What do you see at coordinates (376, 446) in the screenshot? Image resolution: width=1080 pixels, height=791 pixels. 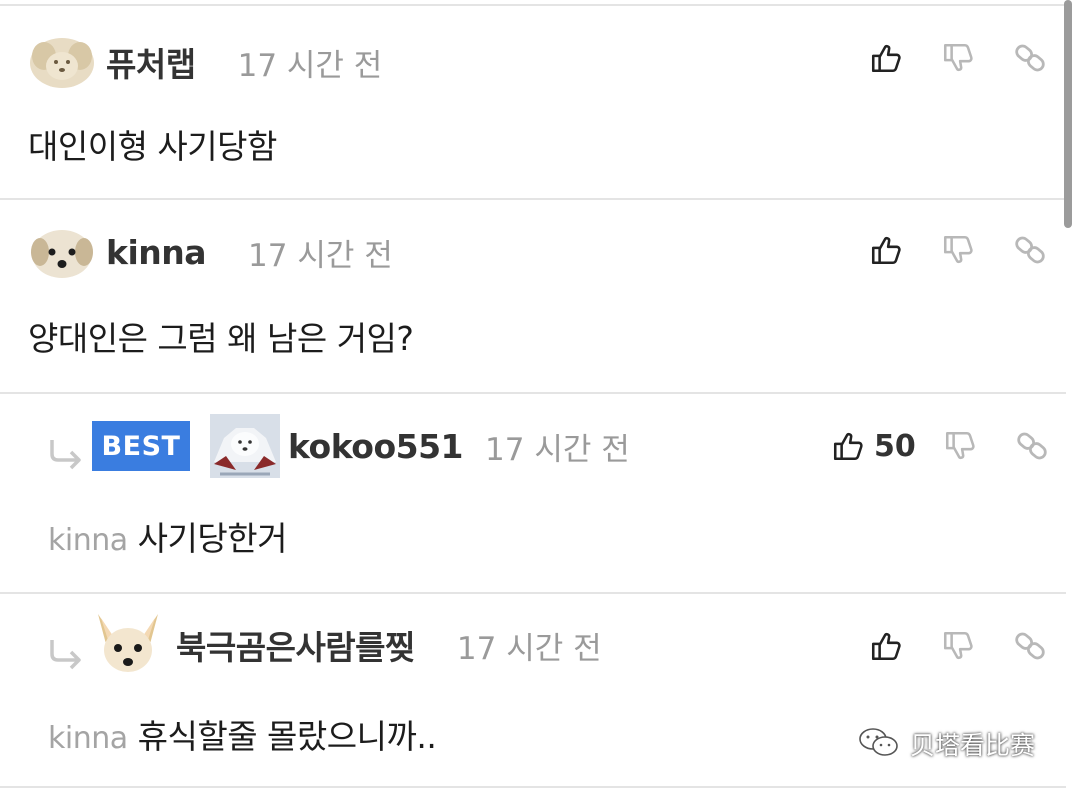 I see `reply-nickname: kokoo551` at bounding box center [376, 446].